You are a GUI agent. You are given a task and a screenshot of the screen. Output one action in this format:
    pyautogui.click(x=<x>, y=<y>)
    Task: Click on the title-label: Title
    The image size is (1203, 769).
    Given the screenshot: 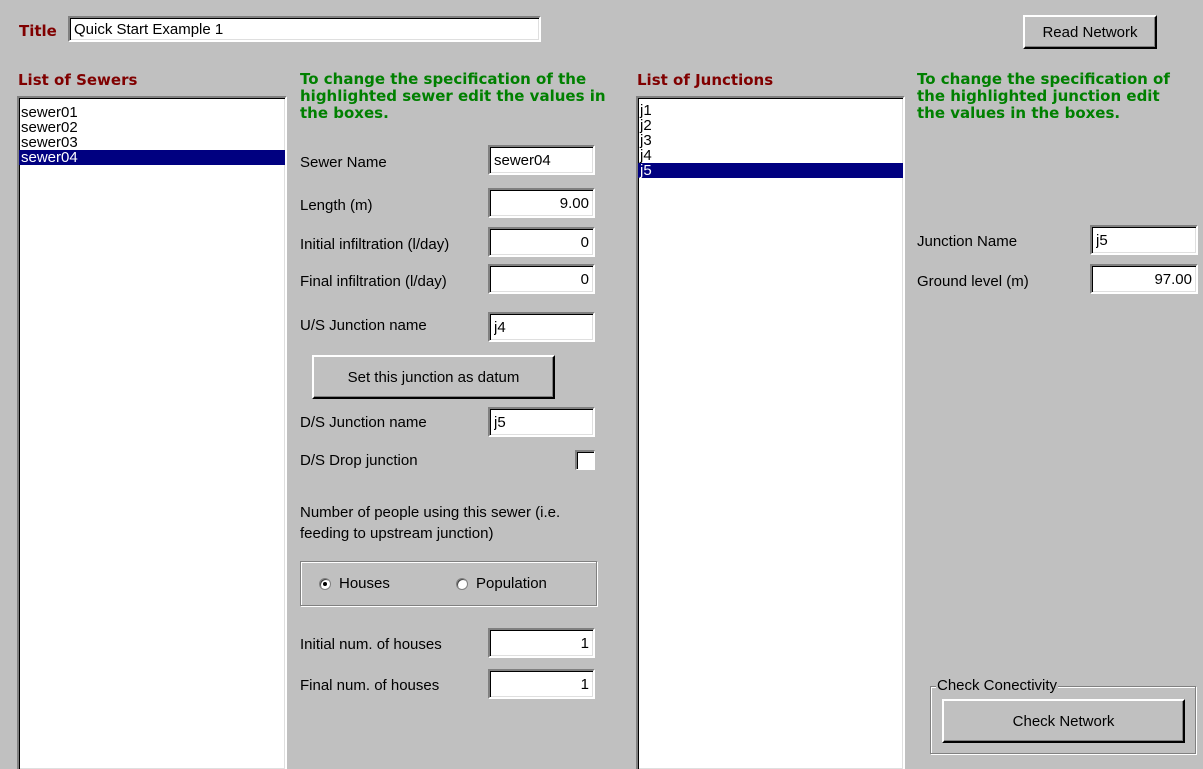 What is the action you would take?
    pyautogui.click(x=38, y=31)
    